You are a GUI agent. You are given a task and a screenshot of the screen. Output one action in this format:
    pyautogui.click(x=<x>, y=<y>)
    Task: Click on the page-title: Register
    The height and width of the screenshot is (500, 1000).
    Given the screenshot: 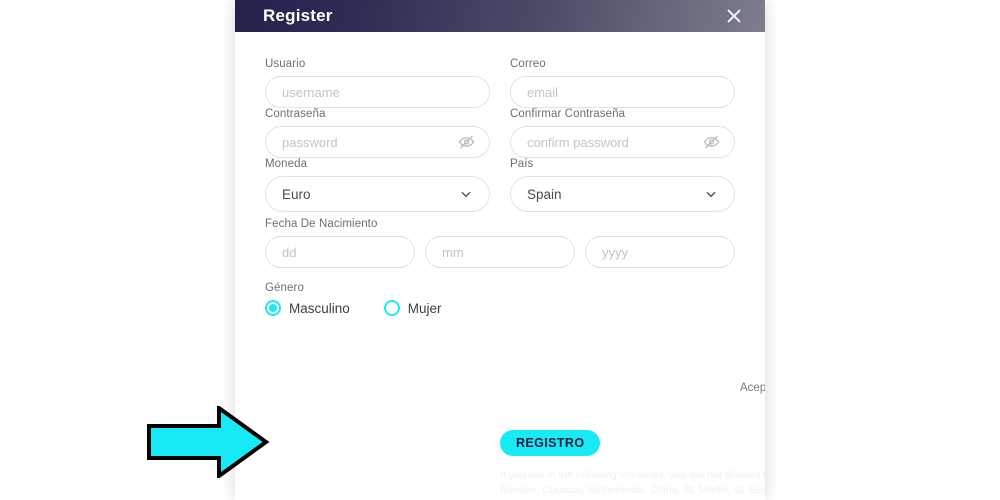 What is the action you would take?
    pyautogui.click(x=298, y=15)
    